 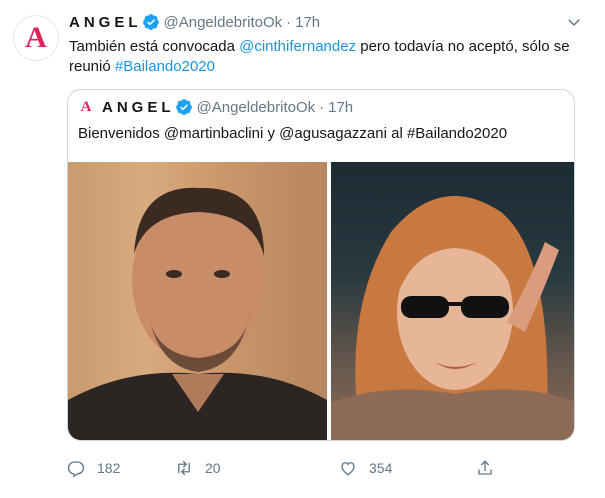 What do you see at coordinates (574, 22) in the screenshot?
I see `chevron-down-icon` at bounding box center [574, 22].